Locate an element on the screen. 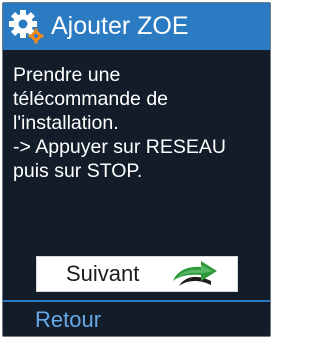 The image size is (320, 341). next-button-label: Suivant is located at coordinates (103, 273).